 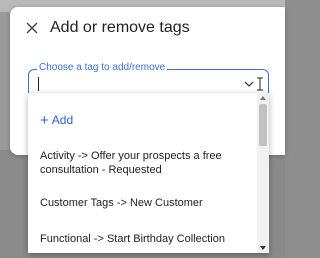 What do you see at coordinates (263, 98) in the screenshot?
I see `scroll-up-arrow-icon` at bounding box center [263, 98].